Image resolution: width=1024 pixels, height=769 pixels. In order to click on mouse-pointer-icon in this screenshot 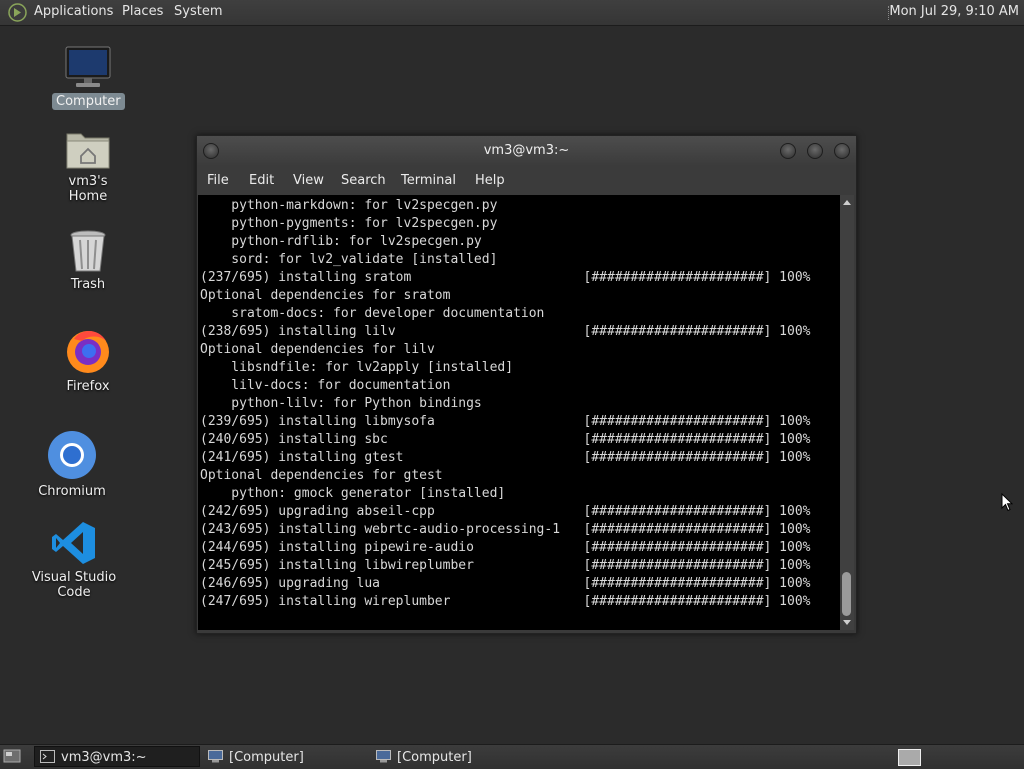, I will do `click(1007, 502)`.